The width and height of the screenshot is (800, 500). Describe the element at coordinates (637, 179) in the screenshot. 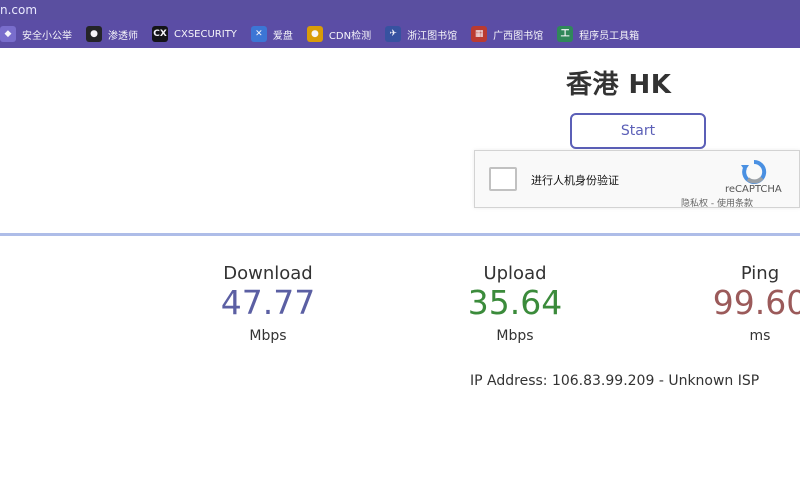

I see `recaptcha-widget: 进行人机身份验证 reCAPTCHA 隐私权 - 使用条款` at that location.